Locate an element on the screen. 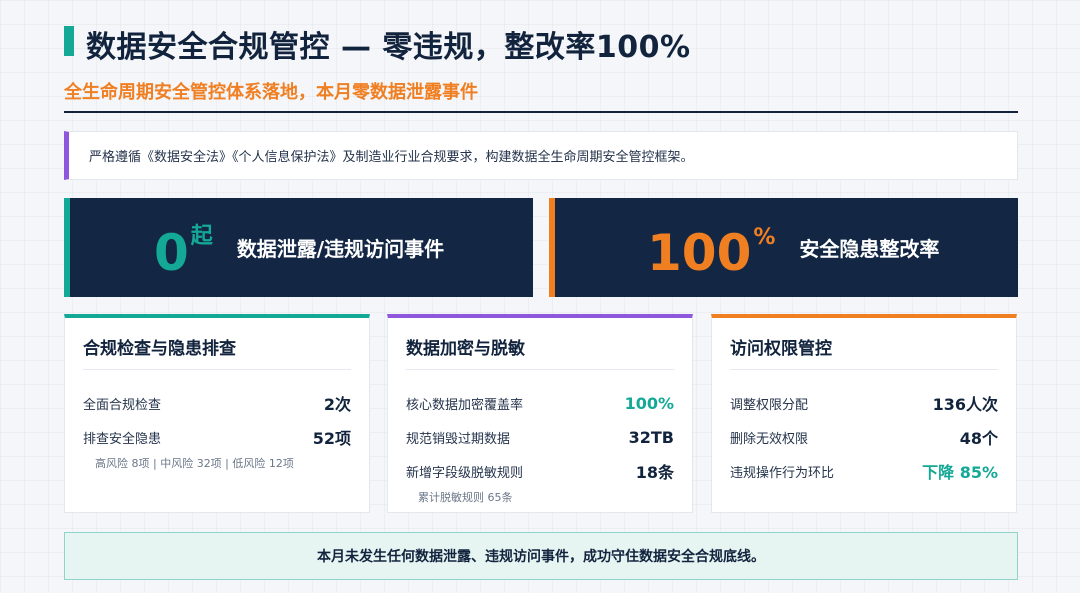  row-value: 100% is located at coordinates (649, 403).